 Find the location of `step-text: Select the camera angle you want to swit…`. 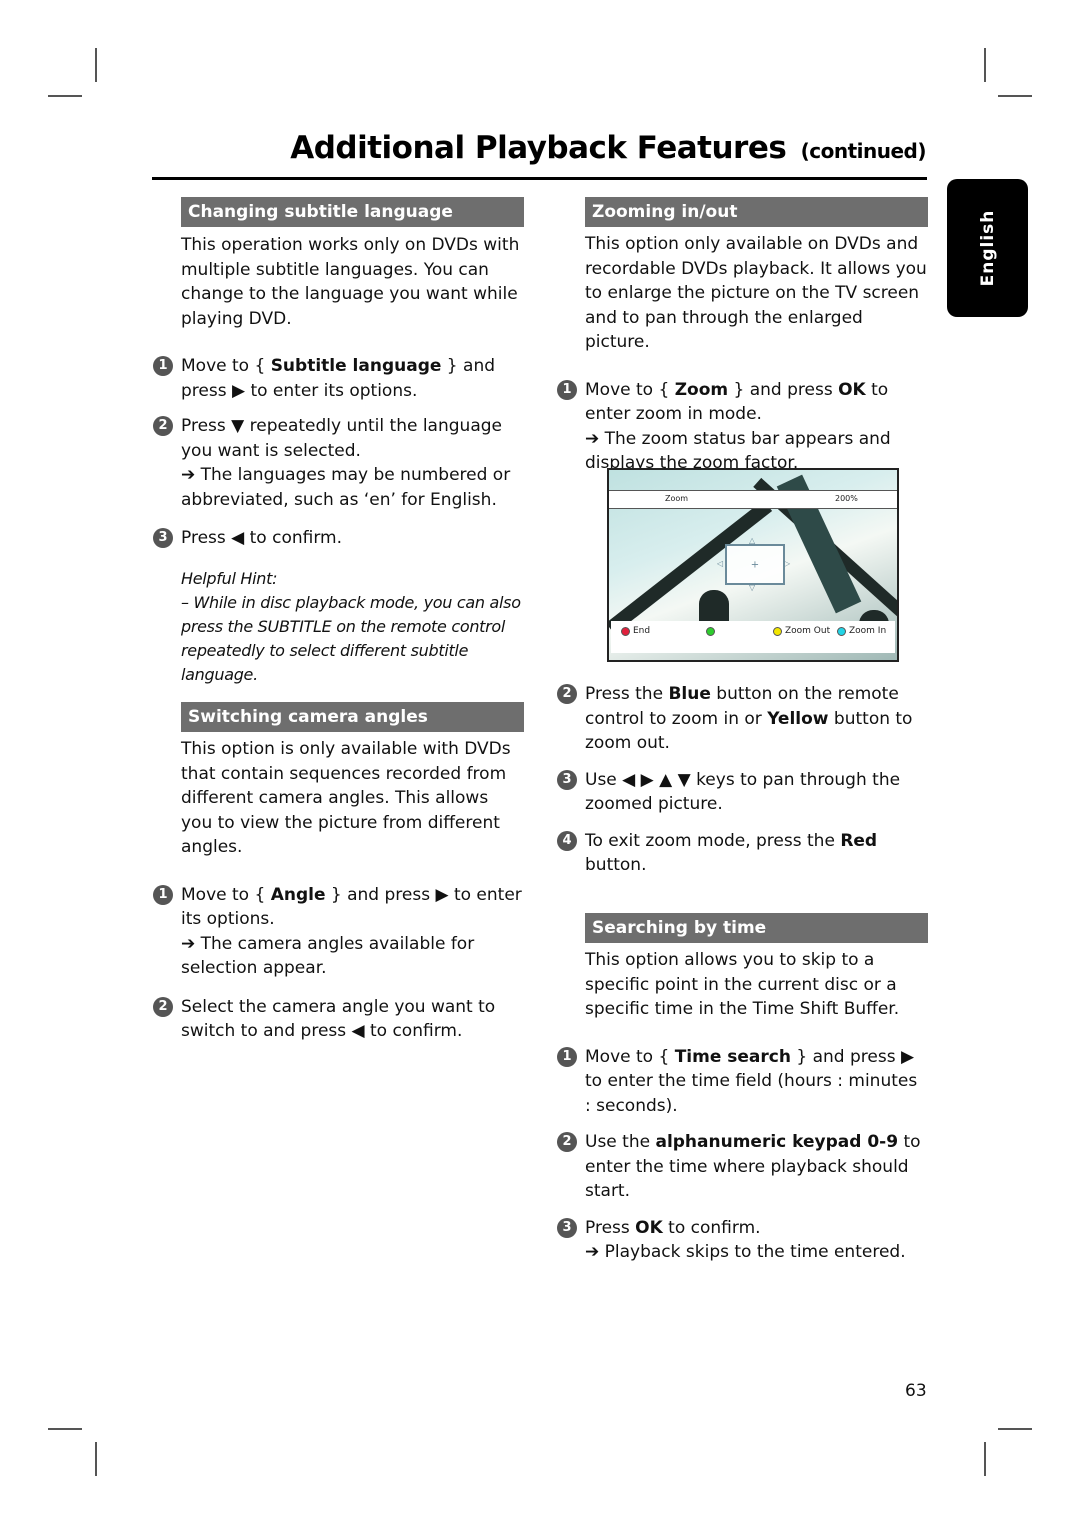

step-text: Select the camera angle you want to swit… is located at coordinates (338, 1019).